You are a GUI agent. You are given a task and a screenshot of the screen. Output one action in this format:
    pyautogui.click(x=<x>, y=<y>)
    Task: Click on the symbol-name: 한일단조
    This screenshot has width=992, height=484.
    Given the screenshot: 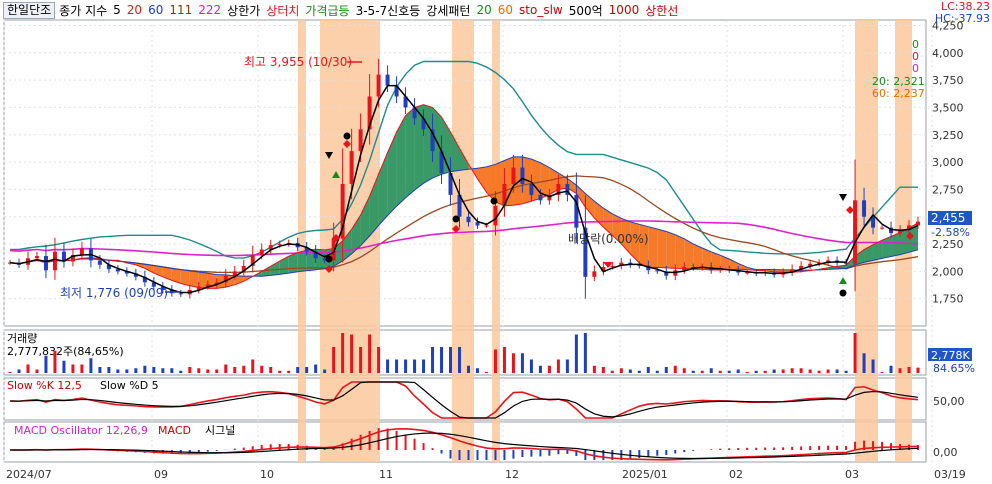 What is the action you would take?
    pyautogui.click(x=29, y=10)
    